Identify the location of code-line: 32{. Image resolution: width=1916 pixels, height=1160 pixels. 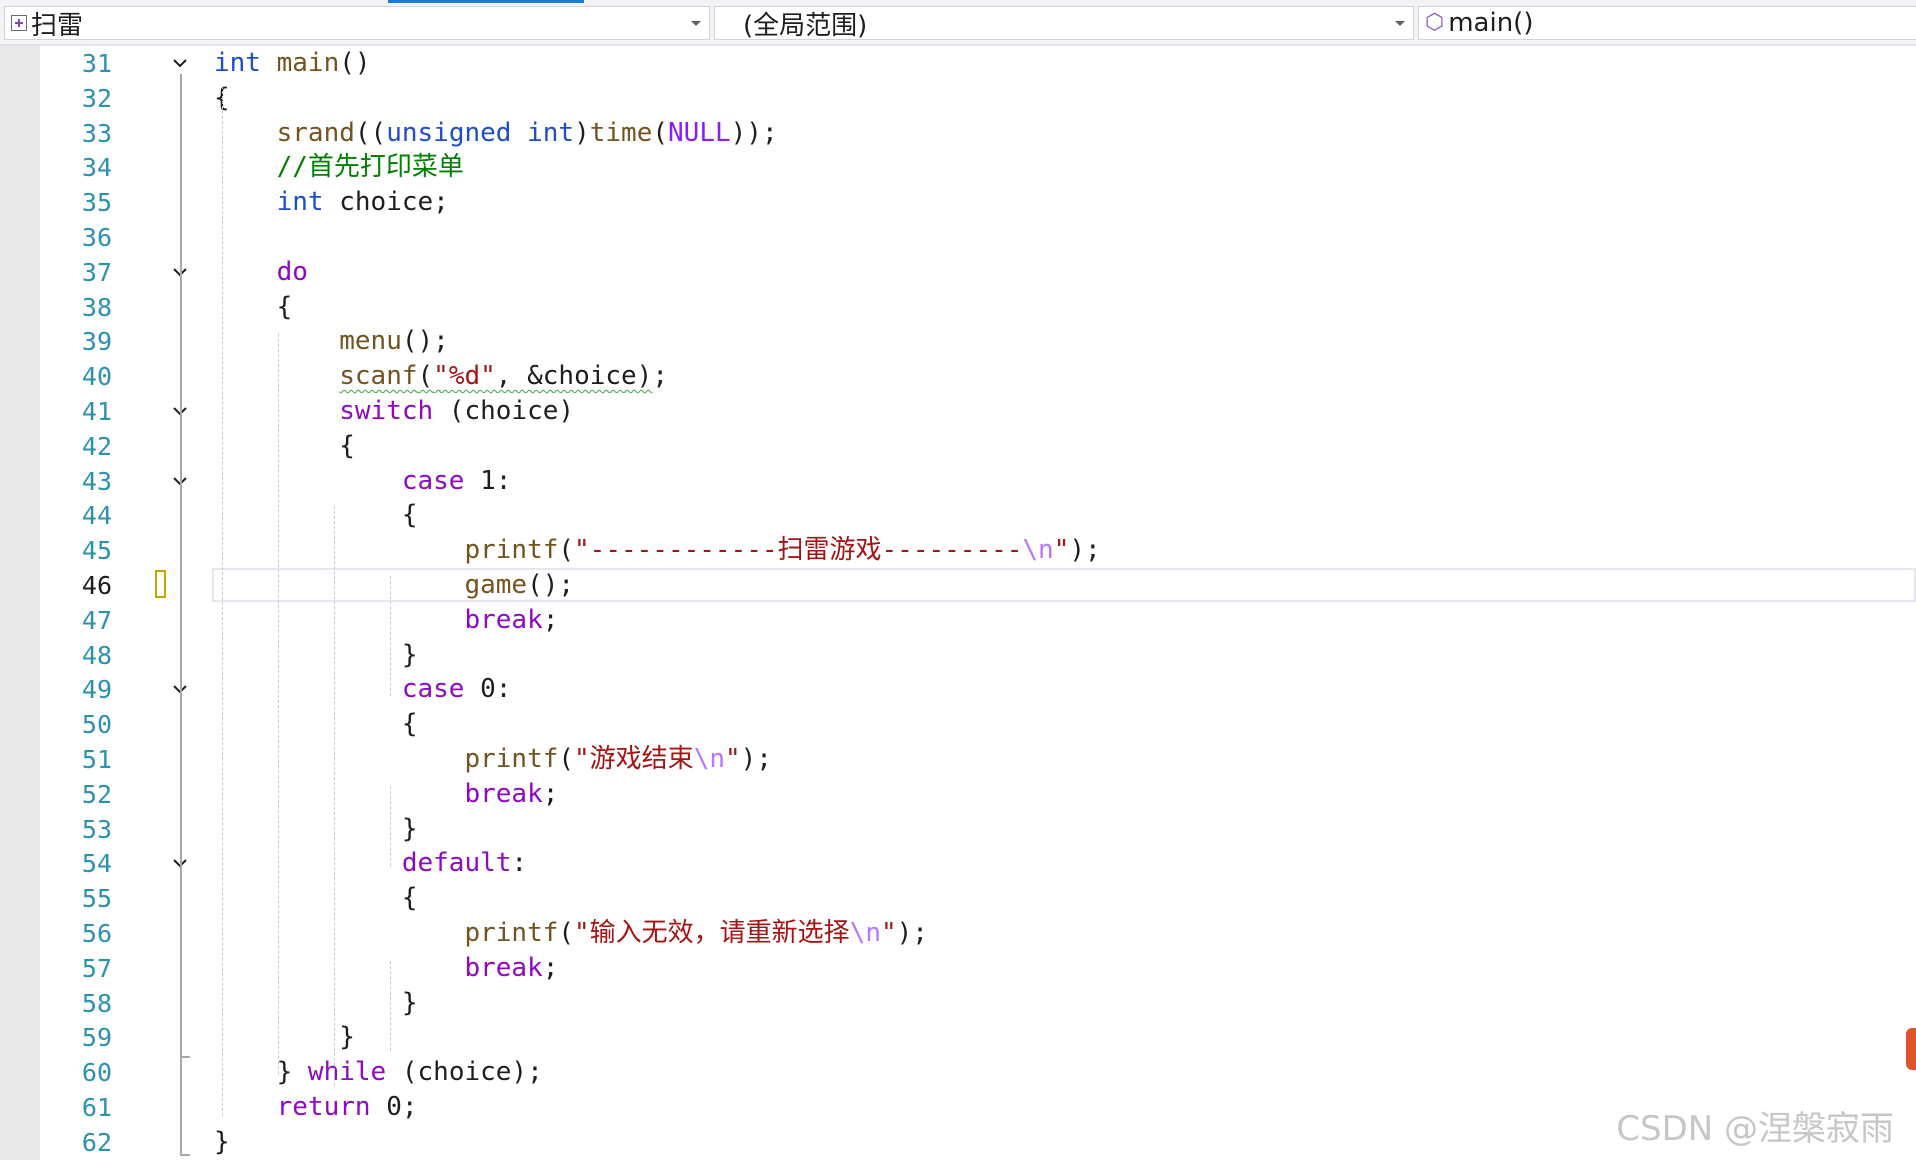
(958, 98).